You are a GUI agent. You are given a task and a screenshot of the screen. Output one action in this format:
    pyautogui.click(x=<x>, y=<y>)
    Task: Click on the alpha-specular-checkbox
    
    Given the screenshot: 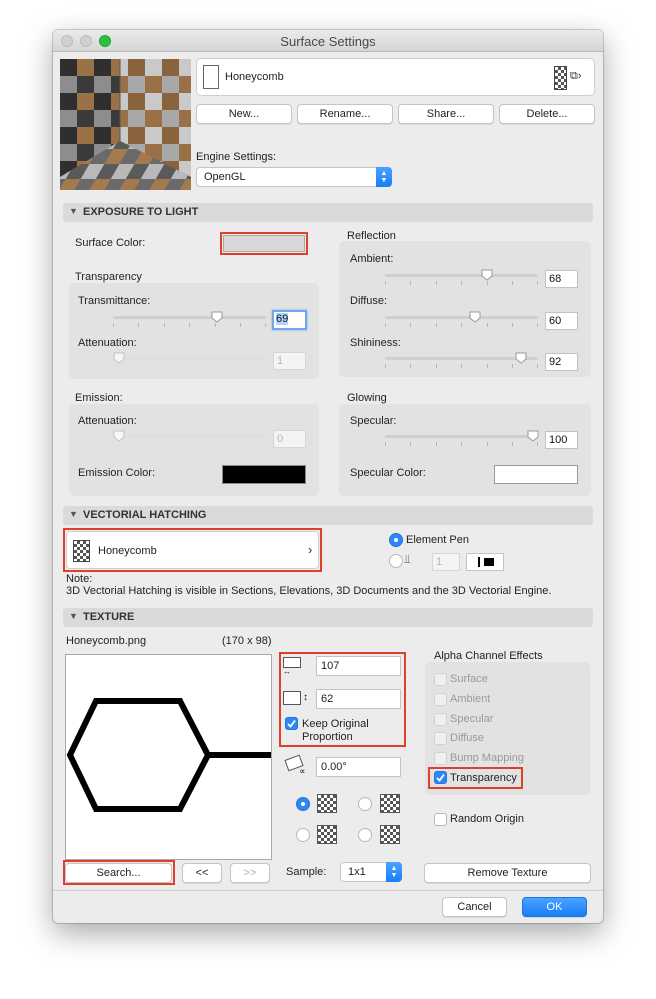 What is the action you would take?
    pyautogui.click(x=440, y=719)
    